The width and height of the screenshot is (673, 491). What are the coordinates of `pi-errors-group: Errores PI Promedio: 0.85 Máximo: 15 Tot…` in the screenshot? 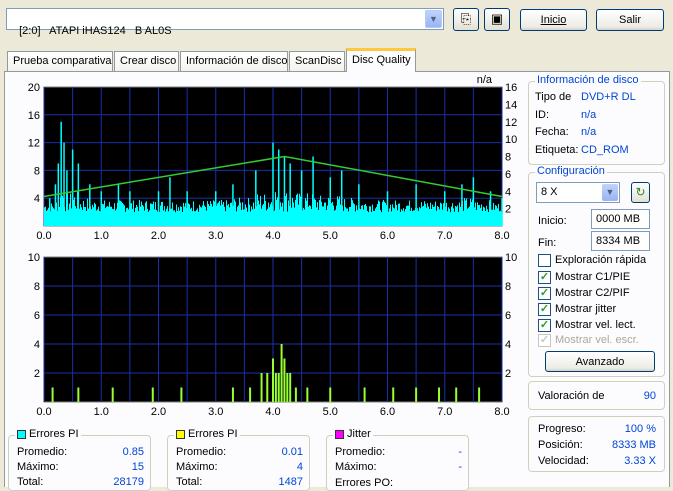 It's located at (79, 459).